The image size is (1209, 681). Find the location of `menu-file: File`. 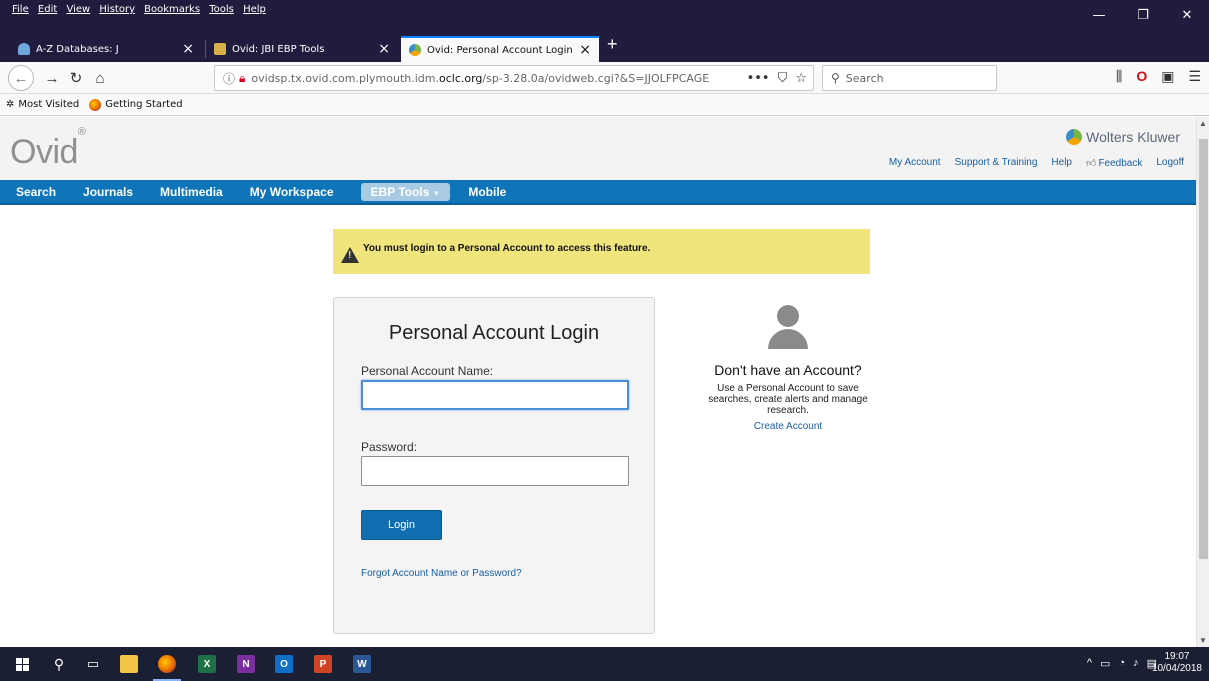

menu-file: File is located at coordinates (20, 8).